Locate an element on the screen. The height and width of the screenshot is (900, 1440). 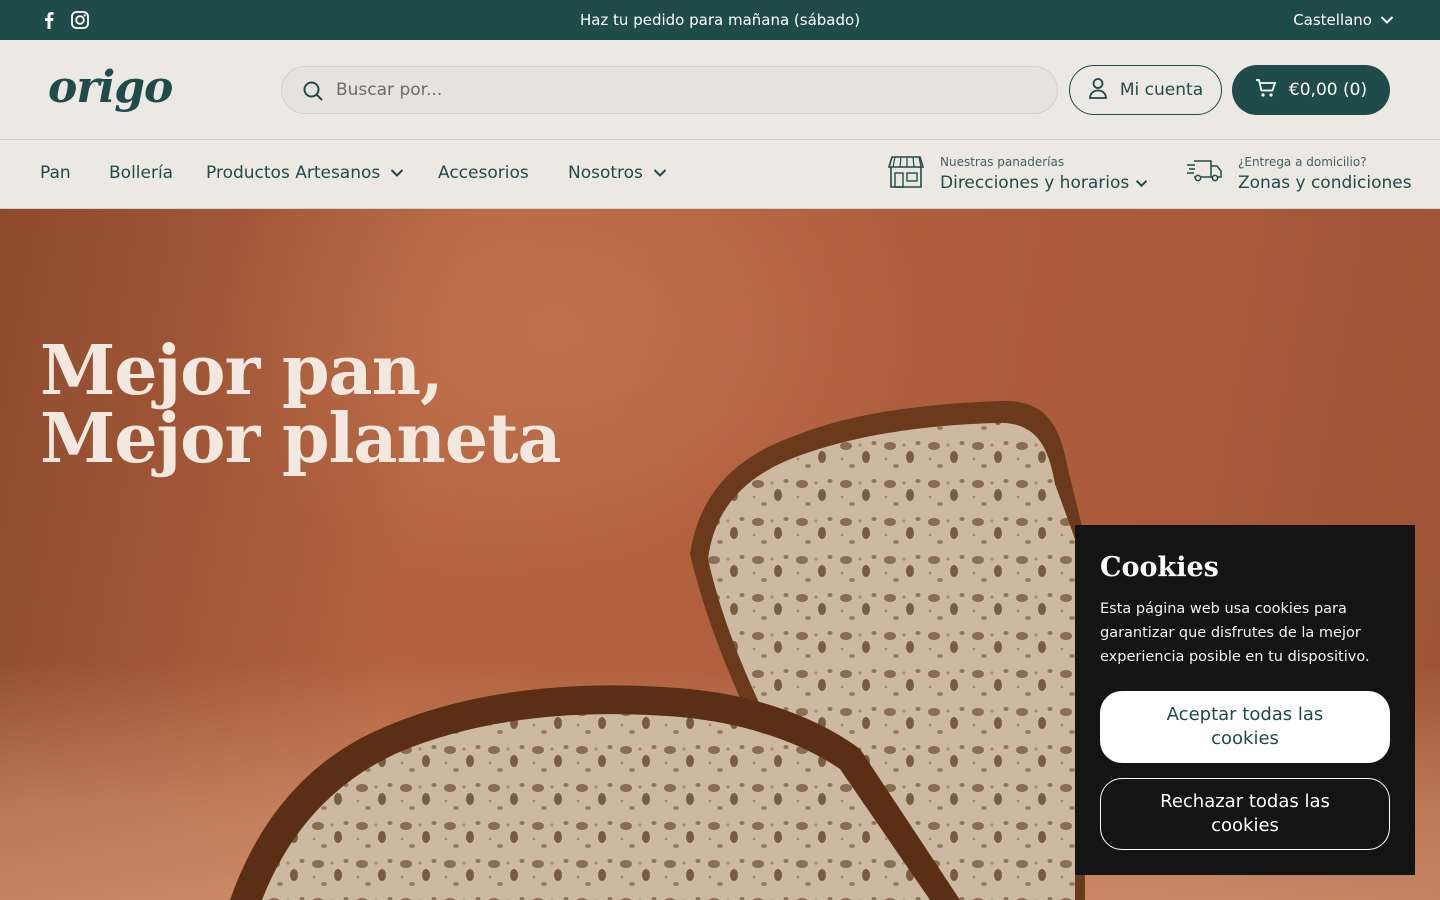
accept-cookies-button: Aceptar todas las cookies is located at coordinates (1245, 727).